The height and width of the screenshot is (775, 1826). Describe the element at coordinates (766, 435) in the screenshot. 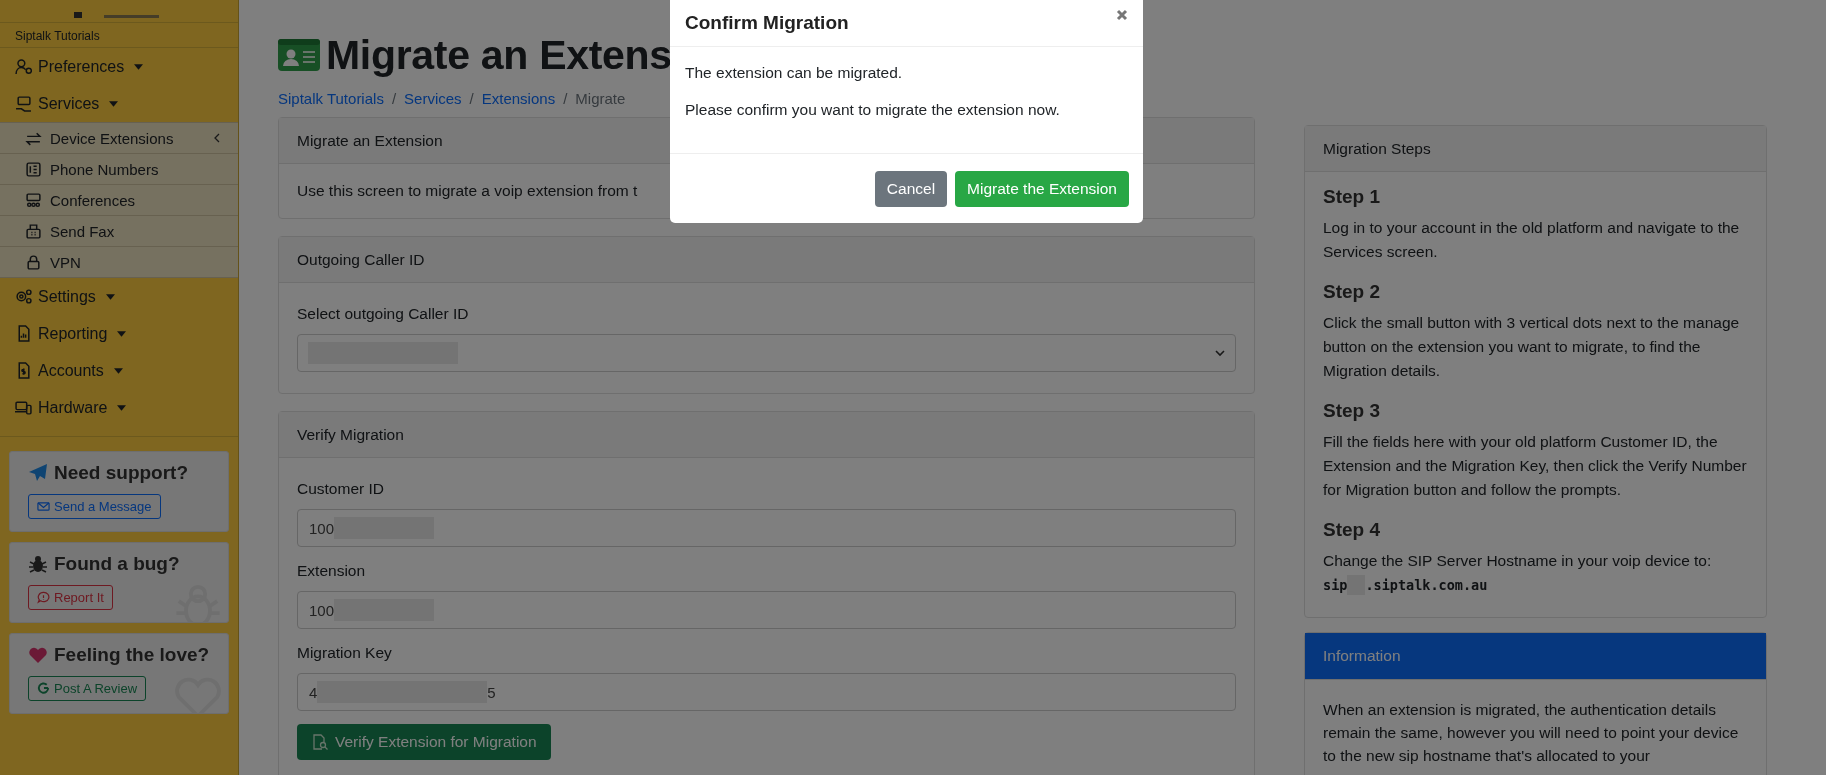

I see `card-header: Verify Migration` at that location.